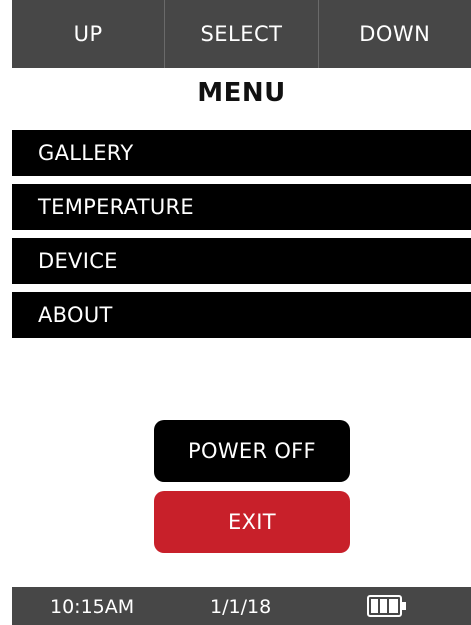  I want to click on power-off-button: POWER OFF, so click(252, 451).